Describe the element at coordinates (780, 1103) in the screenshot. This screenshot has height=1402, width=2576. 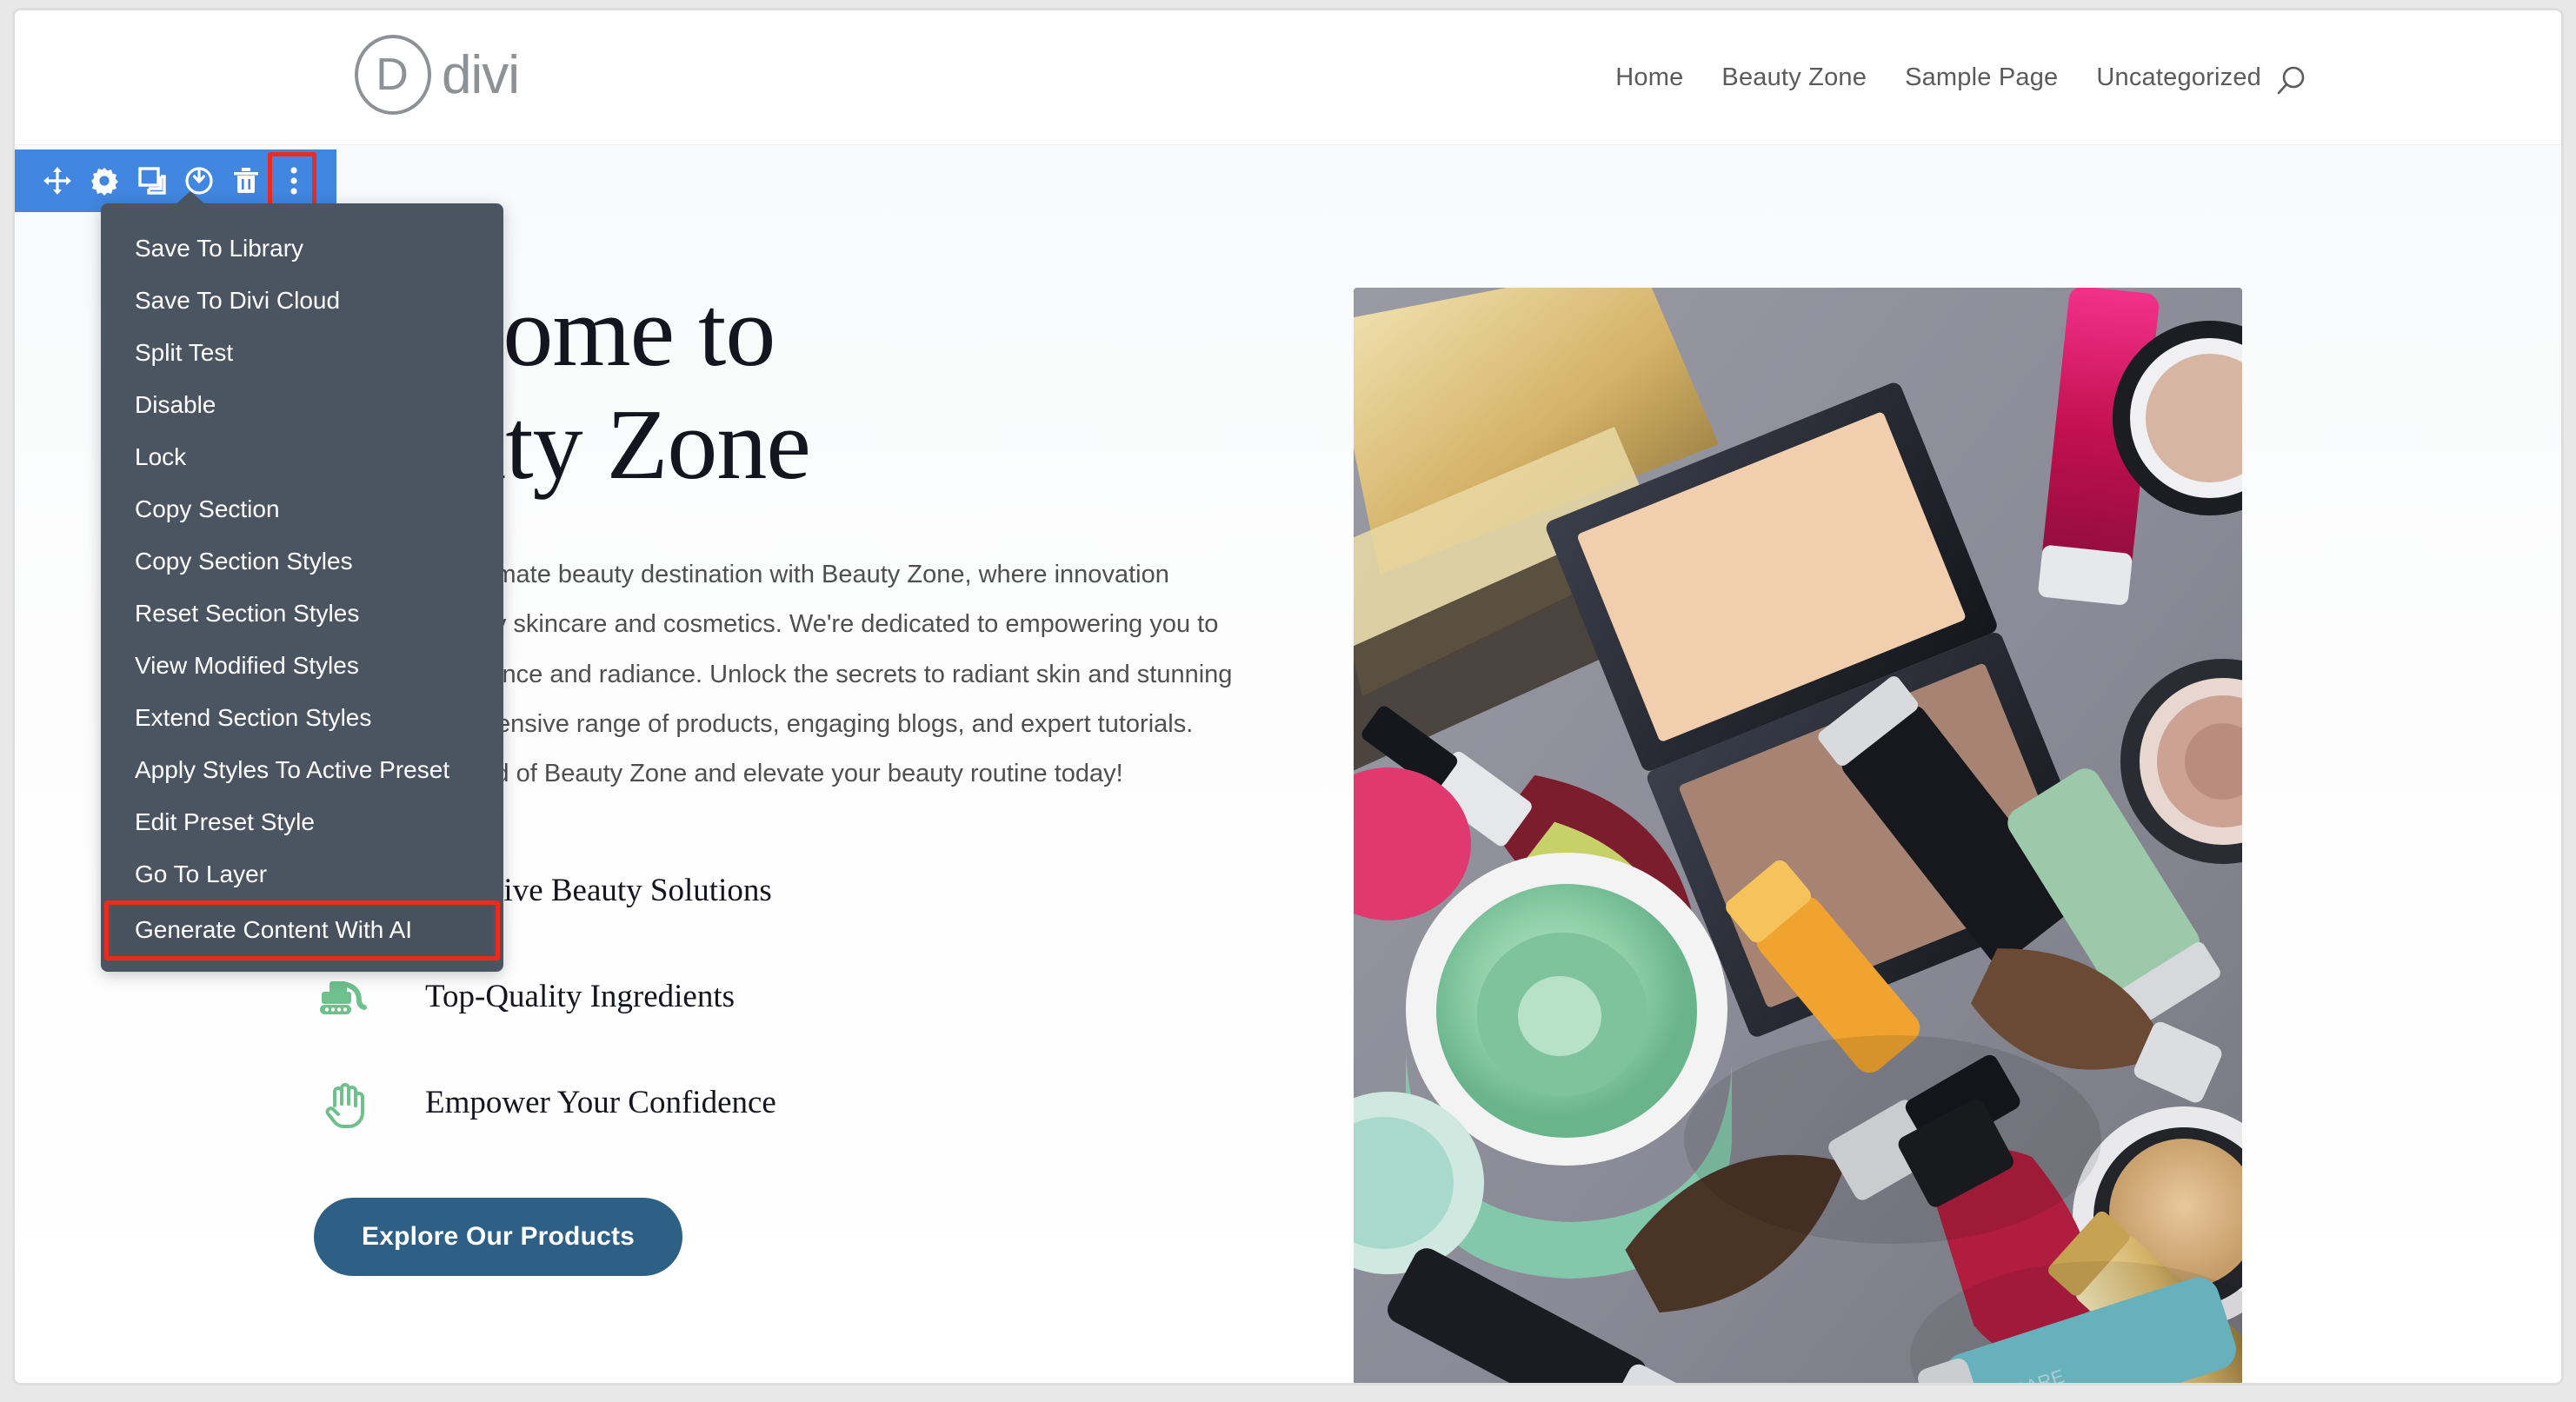
I see `list-item: Empower Your Confidence` at that location.